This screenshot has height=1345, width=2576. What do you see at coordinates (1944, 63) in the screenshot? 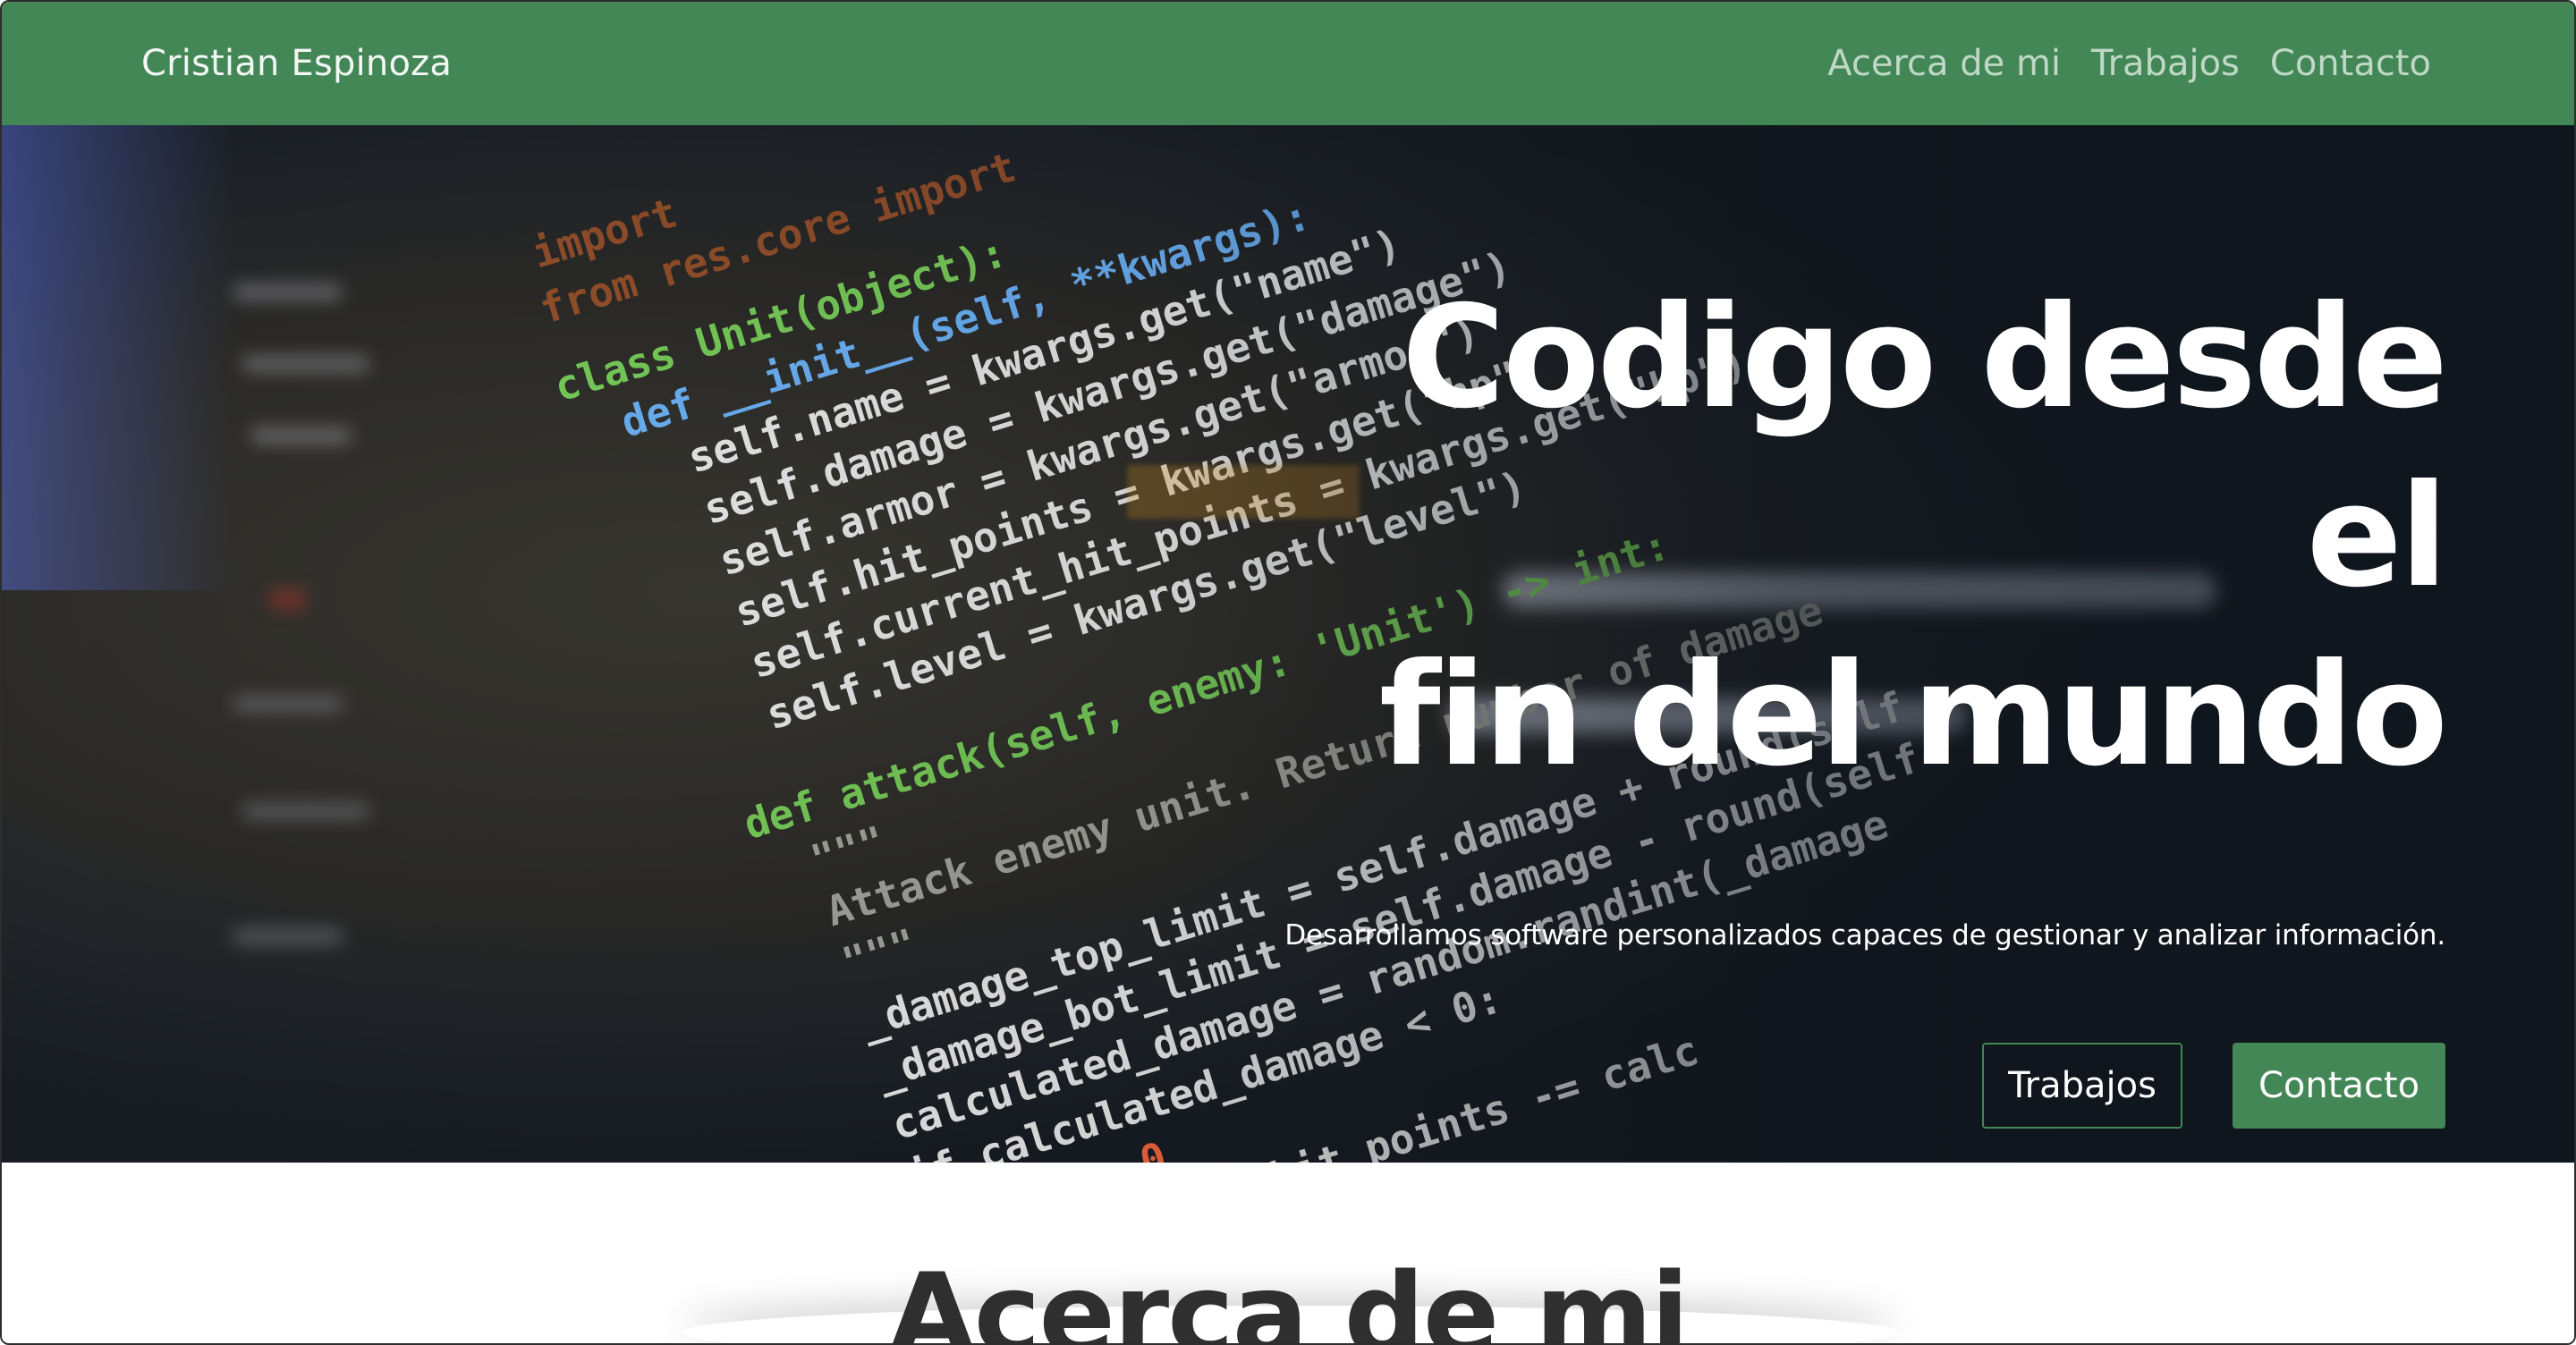
I see `nav-link-acerca: Acerca de mi` at bounding box center [1944, 63].